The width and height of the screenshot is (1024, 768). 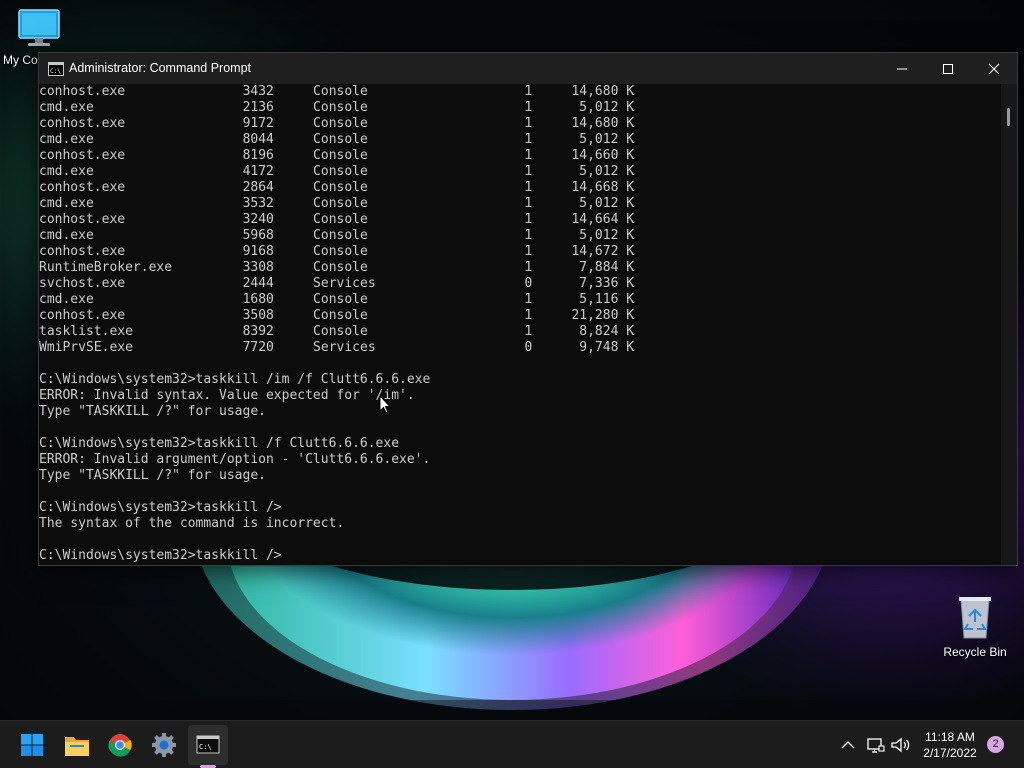 I want to click on mem-usage: 5,116 K, so click(x=607, y=299).